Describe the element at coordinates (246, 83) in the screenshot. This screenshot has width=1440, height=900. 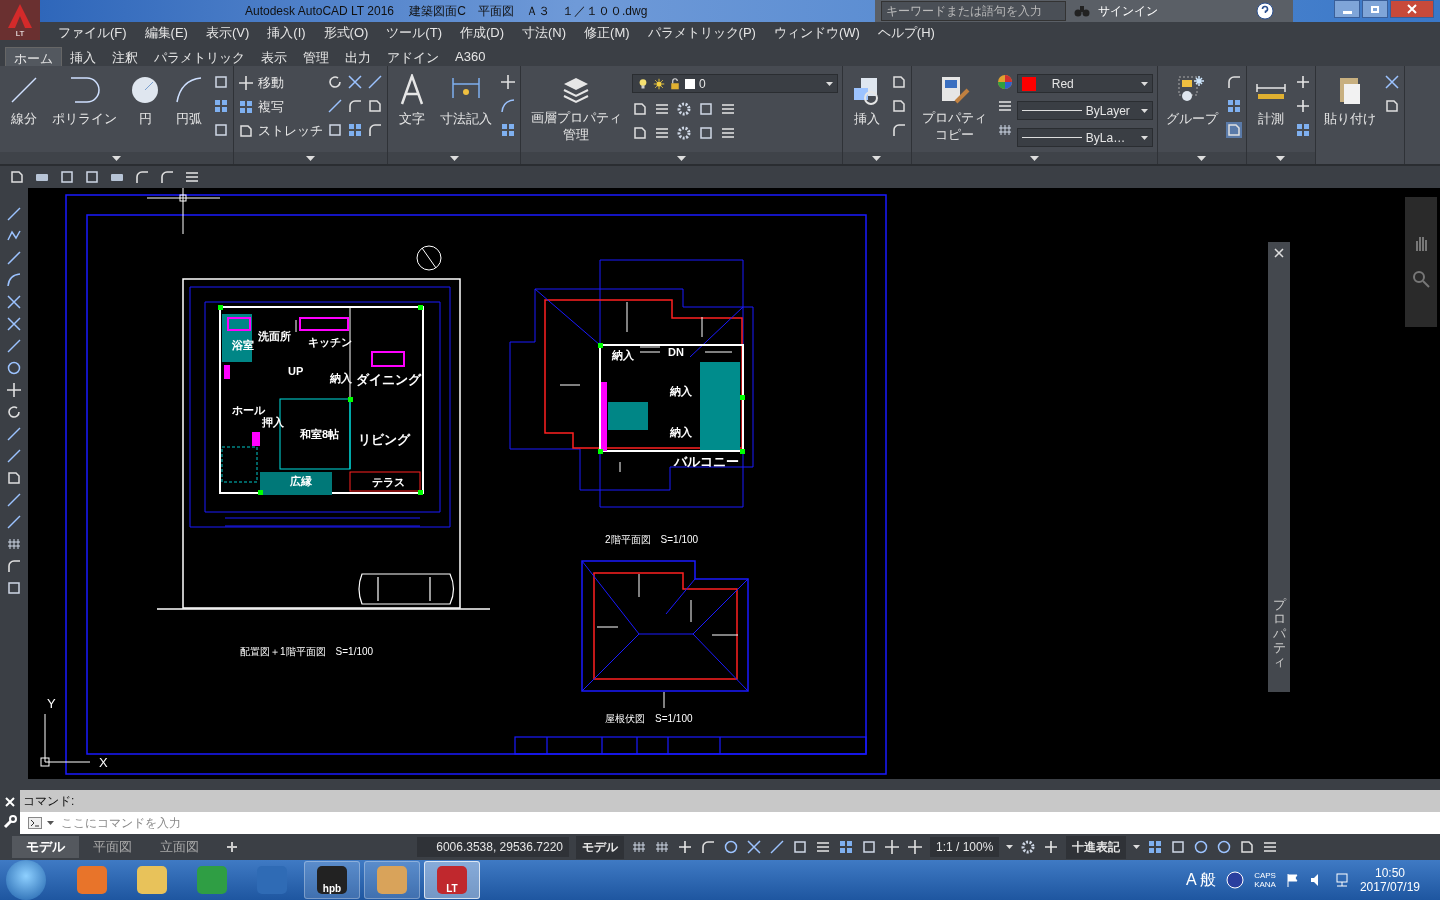
I see `move-icon` at that location.